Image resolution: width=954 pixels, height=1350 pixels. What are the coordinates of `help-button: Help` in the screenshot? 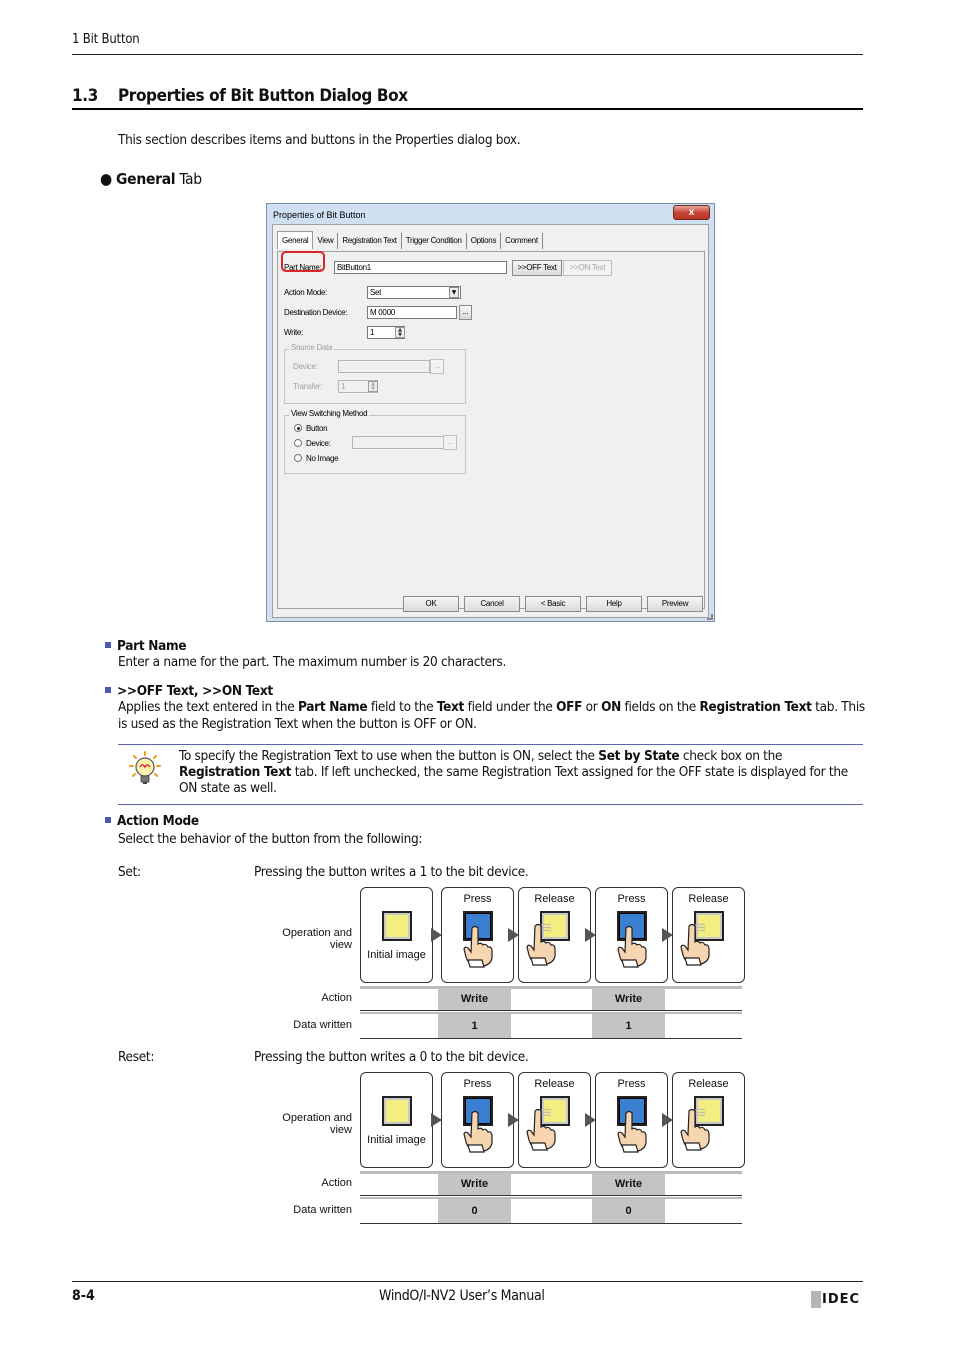 It's located at (614, 604).